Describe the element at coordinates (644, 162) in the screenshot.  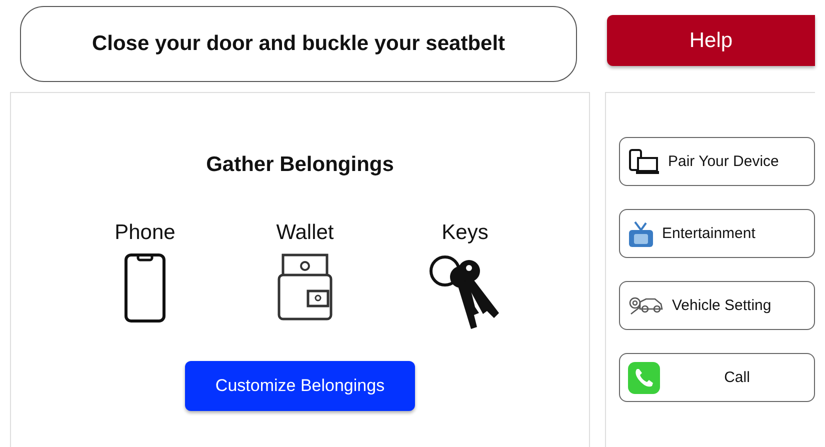
I see `devices-icon` at that location.